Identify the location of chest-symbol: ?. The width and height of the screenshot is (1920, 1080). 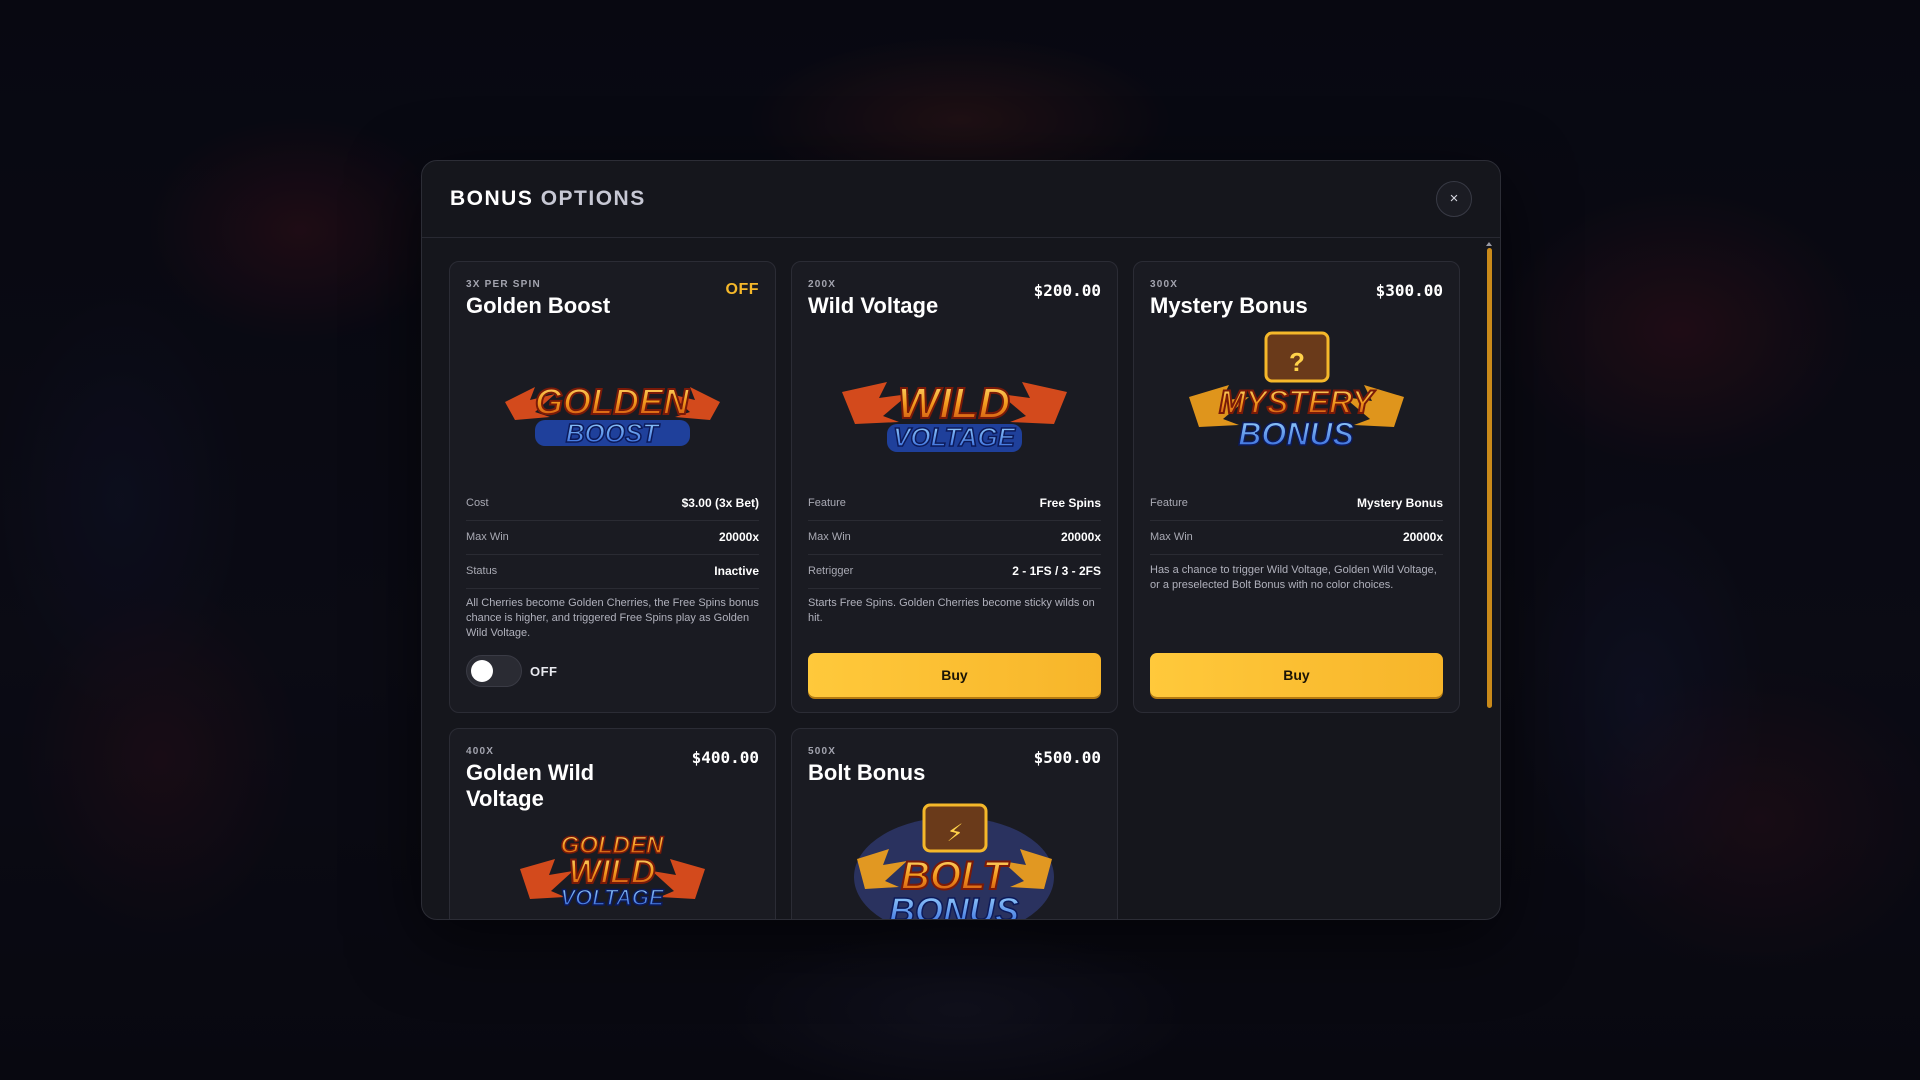
(1297, 362).